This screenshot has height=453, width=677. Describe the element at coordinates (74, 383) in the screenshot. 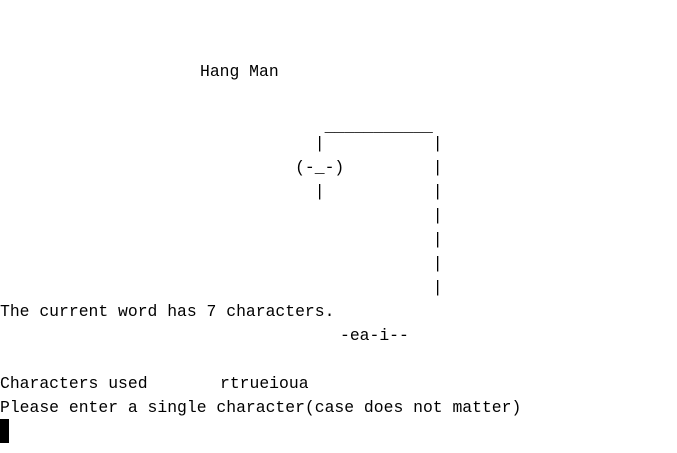

I see `chars-used-label: Characters used` at that location.